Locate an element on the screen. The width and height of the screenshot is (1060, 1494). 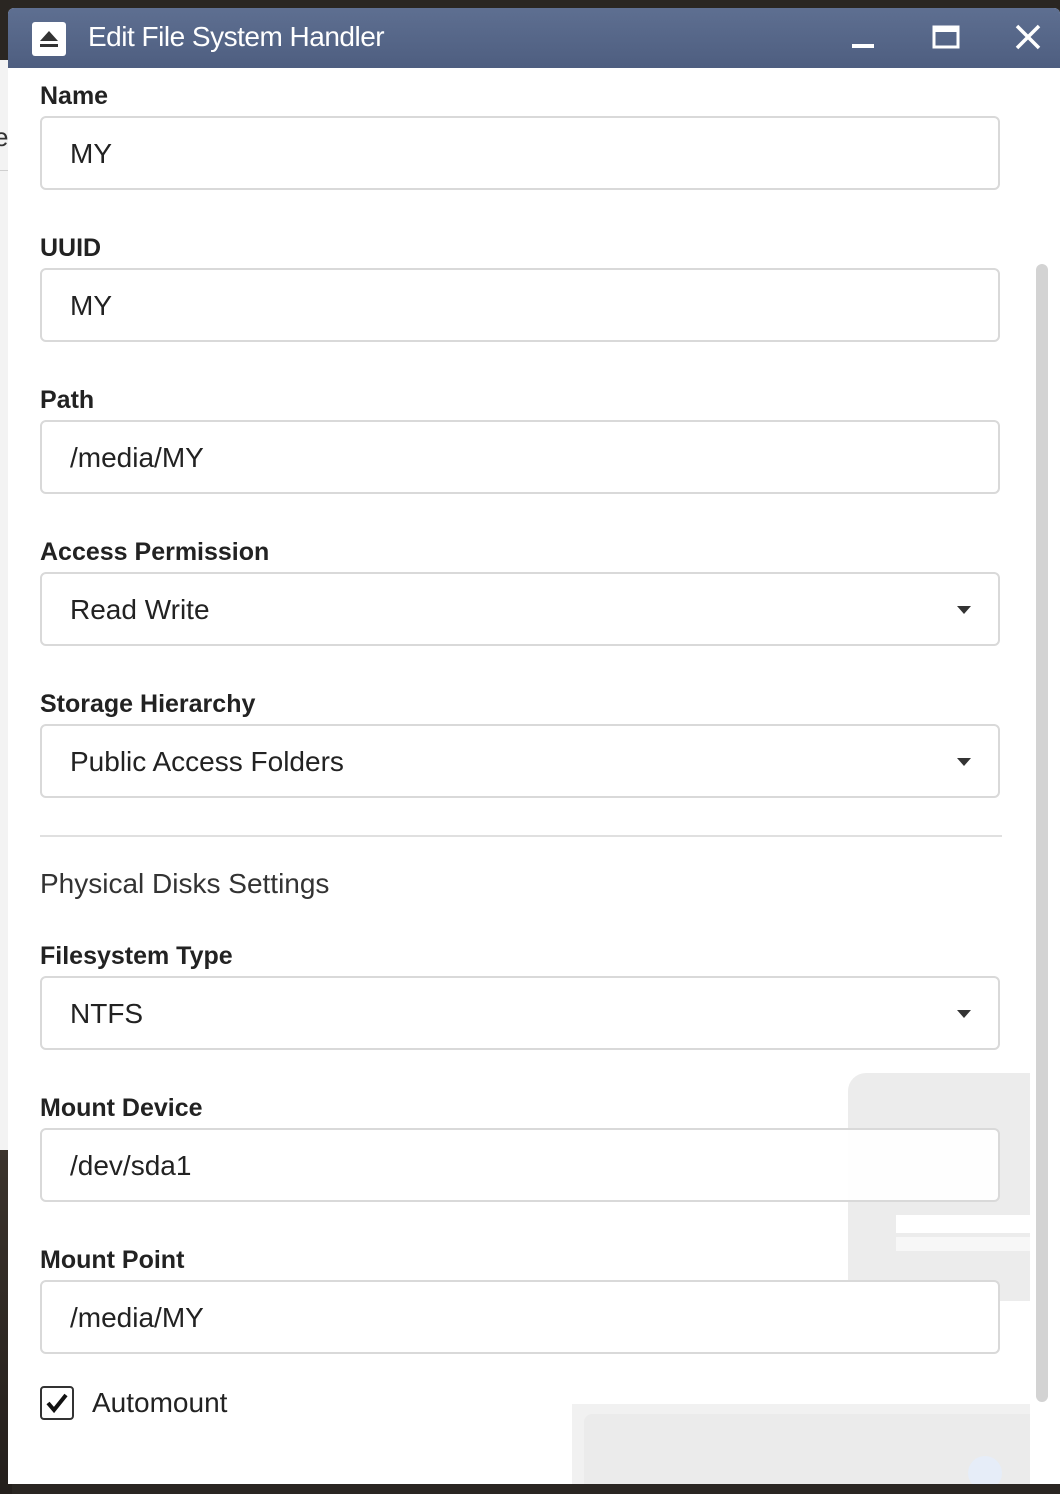
path-input: /media/MY is located at coordinates (520, 457).